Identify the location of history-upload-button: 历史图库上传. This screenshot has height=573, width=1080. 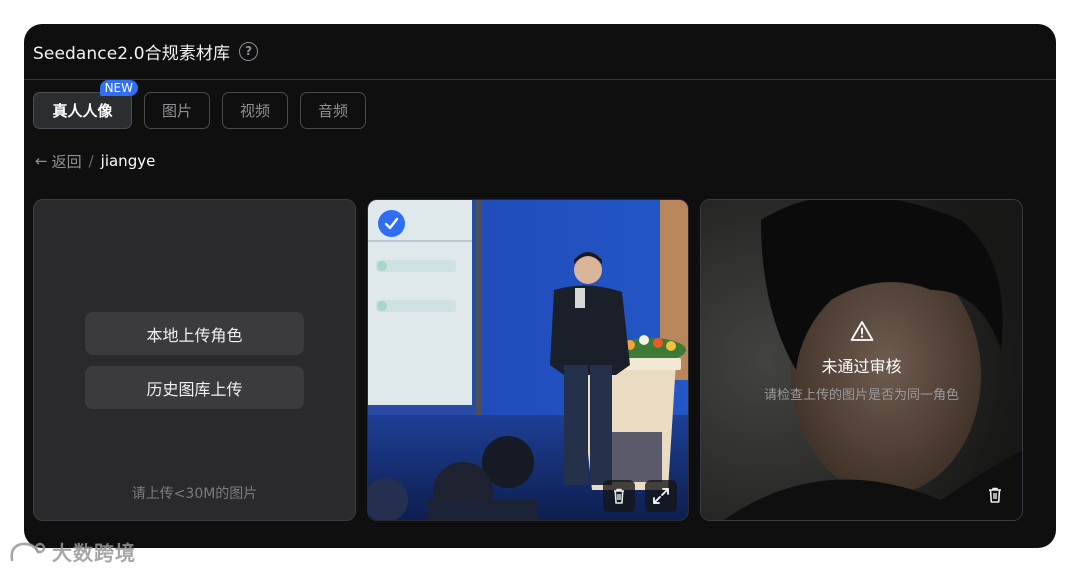
(194, 387).